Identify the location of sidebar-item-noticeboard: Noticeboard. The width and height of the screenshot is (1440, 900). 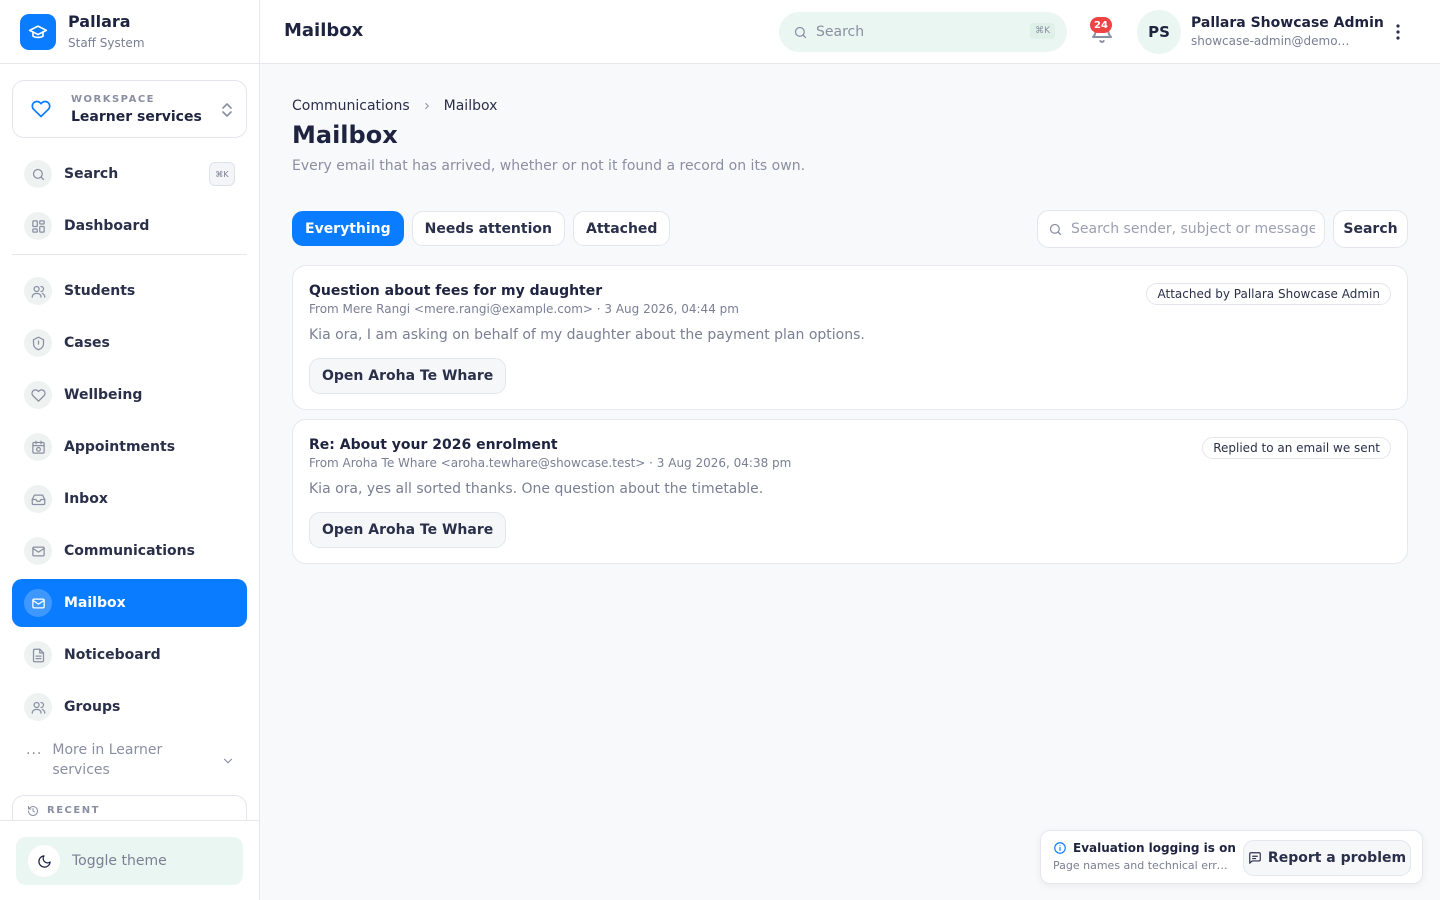
(129, 655).